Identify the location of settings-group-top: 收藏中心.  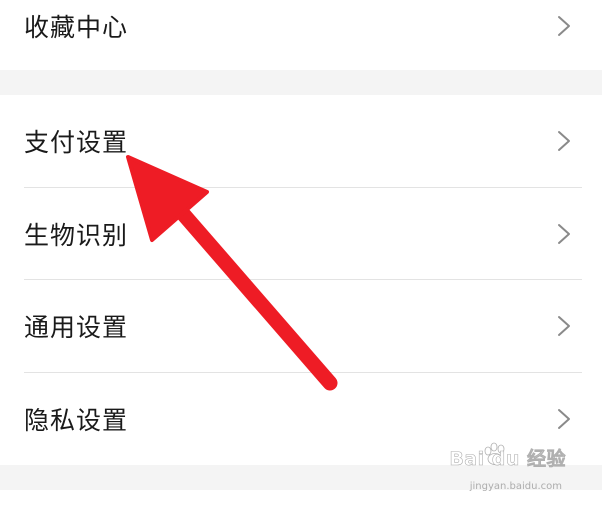
(301, 35).